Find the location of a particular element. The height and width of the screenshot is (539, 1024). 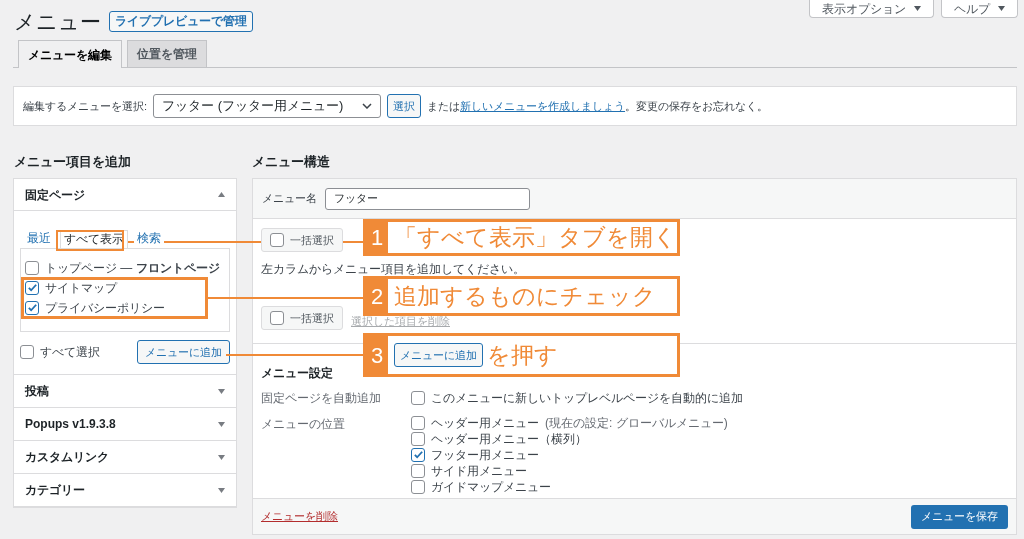

callout-text: を押す is located at coordinates (522, 355).